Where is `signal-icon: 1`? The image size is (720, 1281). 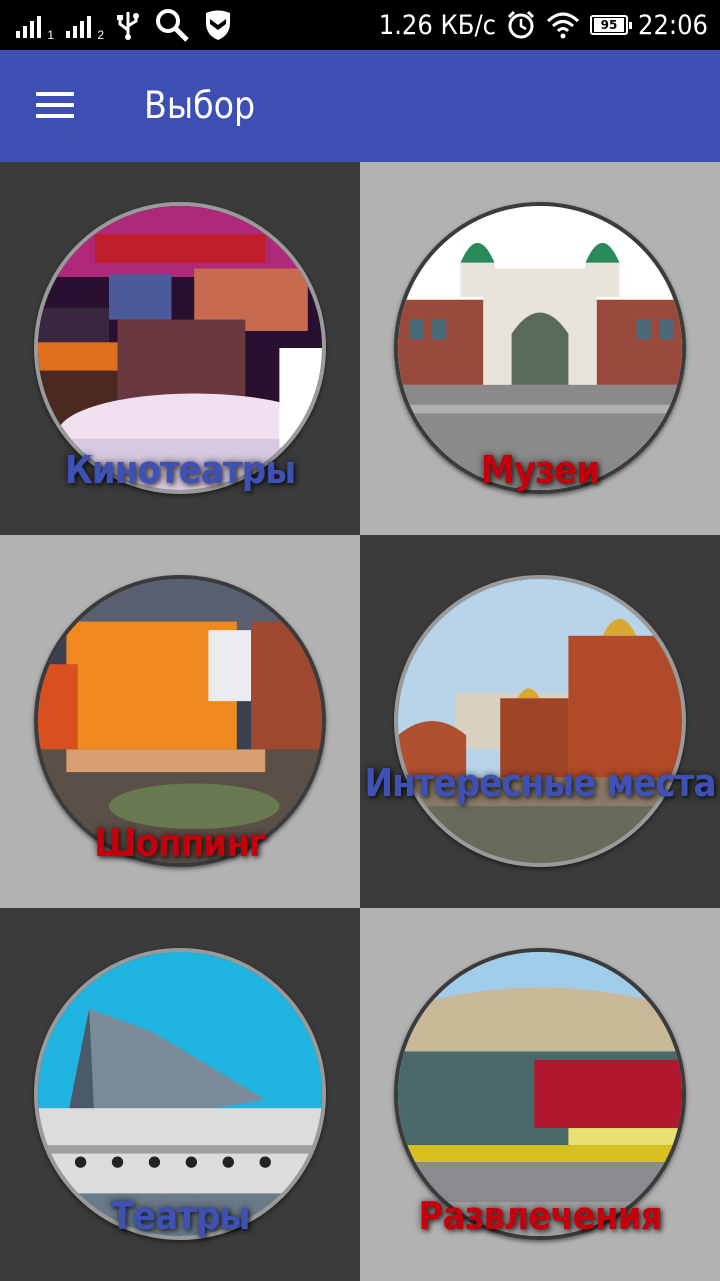
signal-icon: 1 is located at coordinates (35, 27).